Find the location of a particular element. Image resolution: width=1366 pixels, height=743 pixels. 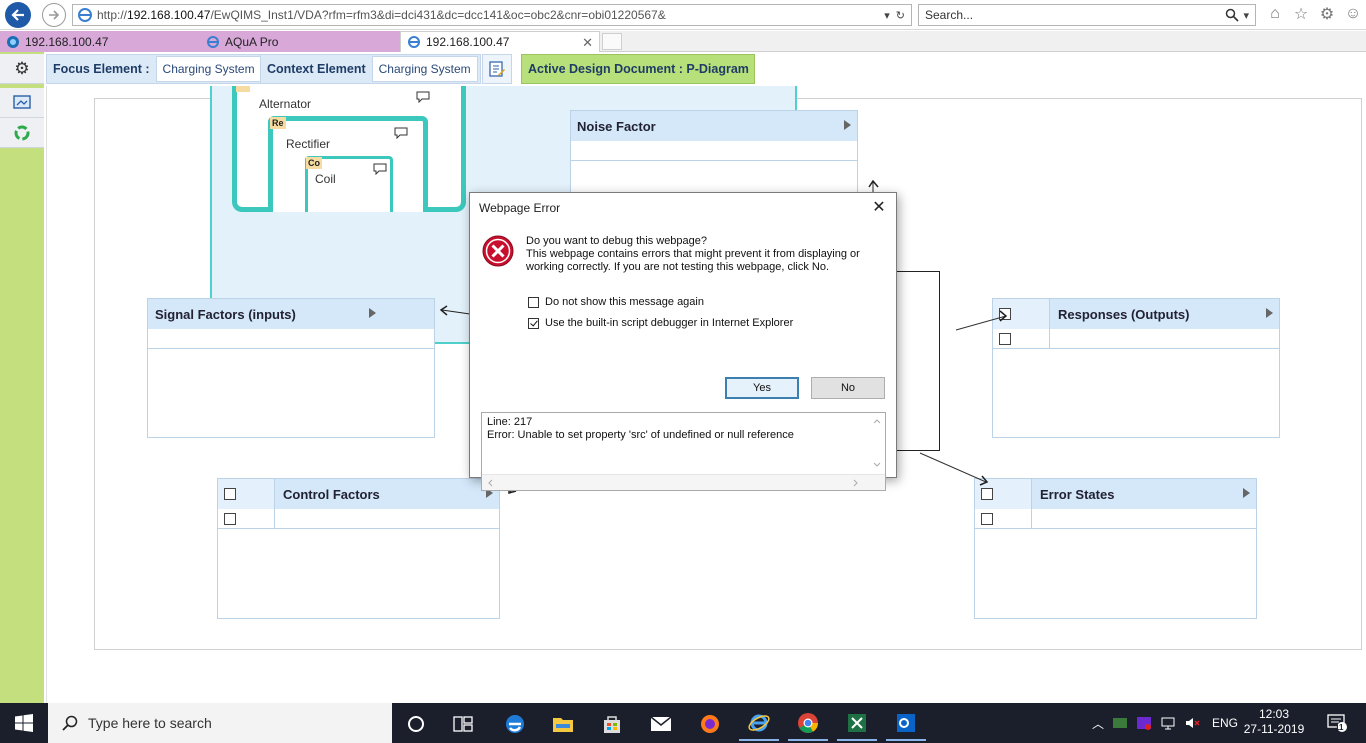

chrome-icon is located at coordinates (808, 723).